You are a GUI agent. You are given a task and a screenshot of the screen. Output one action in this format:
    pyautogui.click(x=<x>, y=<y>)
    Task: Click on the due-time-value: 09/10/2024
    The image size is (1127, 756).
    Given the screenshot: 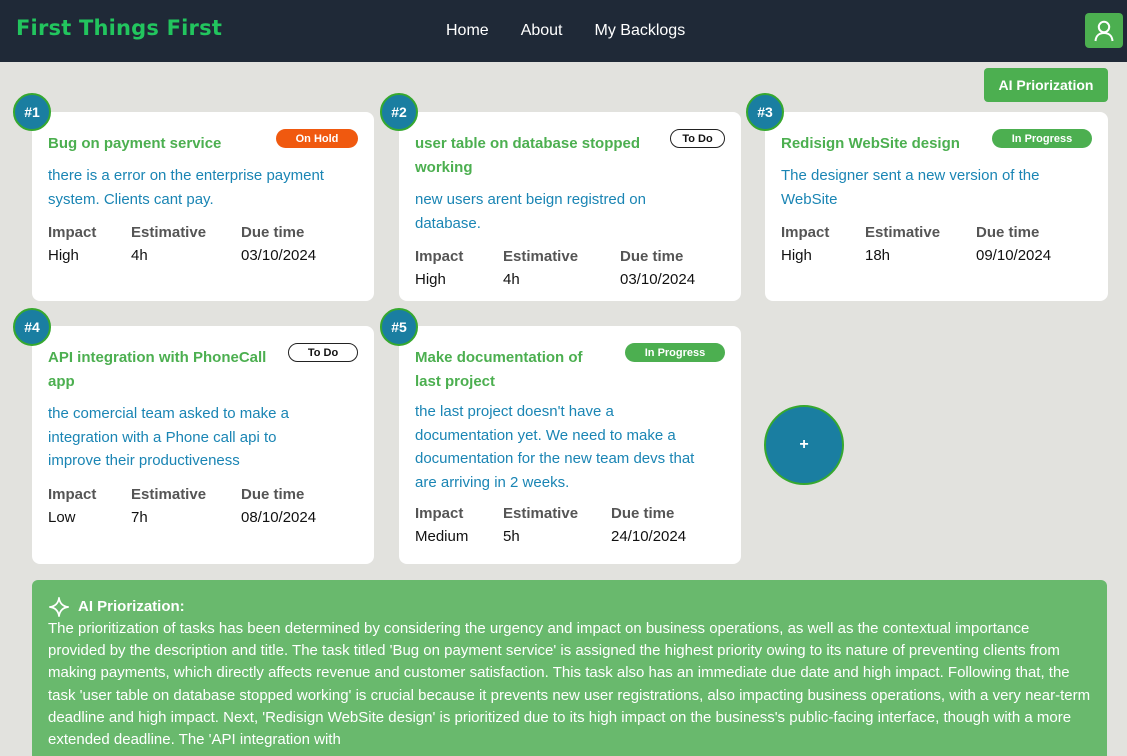 What is the action you would take?
    pyautogui.click(x=1014, y=255)
    